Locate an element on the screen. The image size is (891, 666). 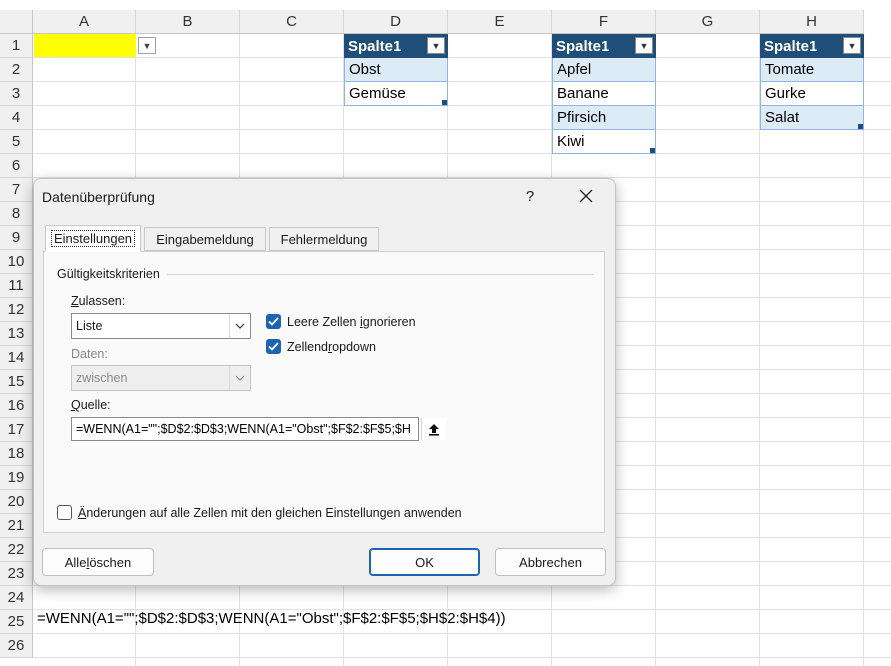
close-icon is located at coordinates (586, 196).